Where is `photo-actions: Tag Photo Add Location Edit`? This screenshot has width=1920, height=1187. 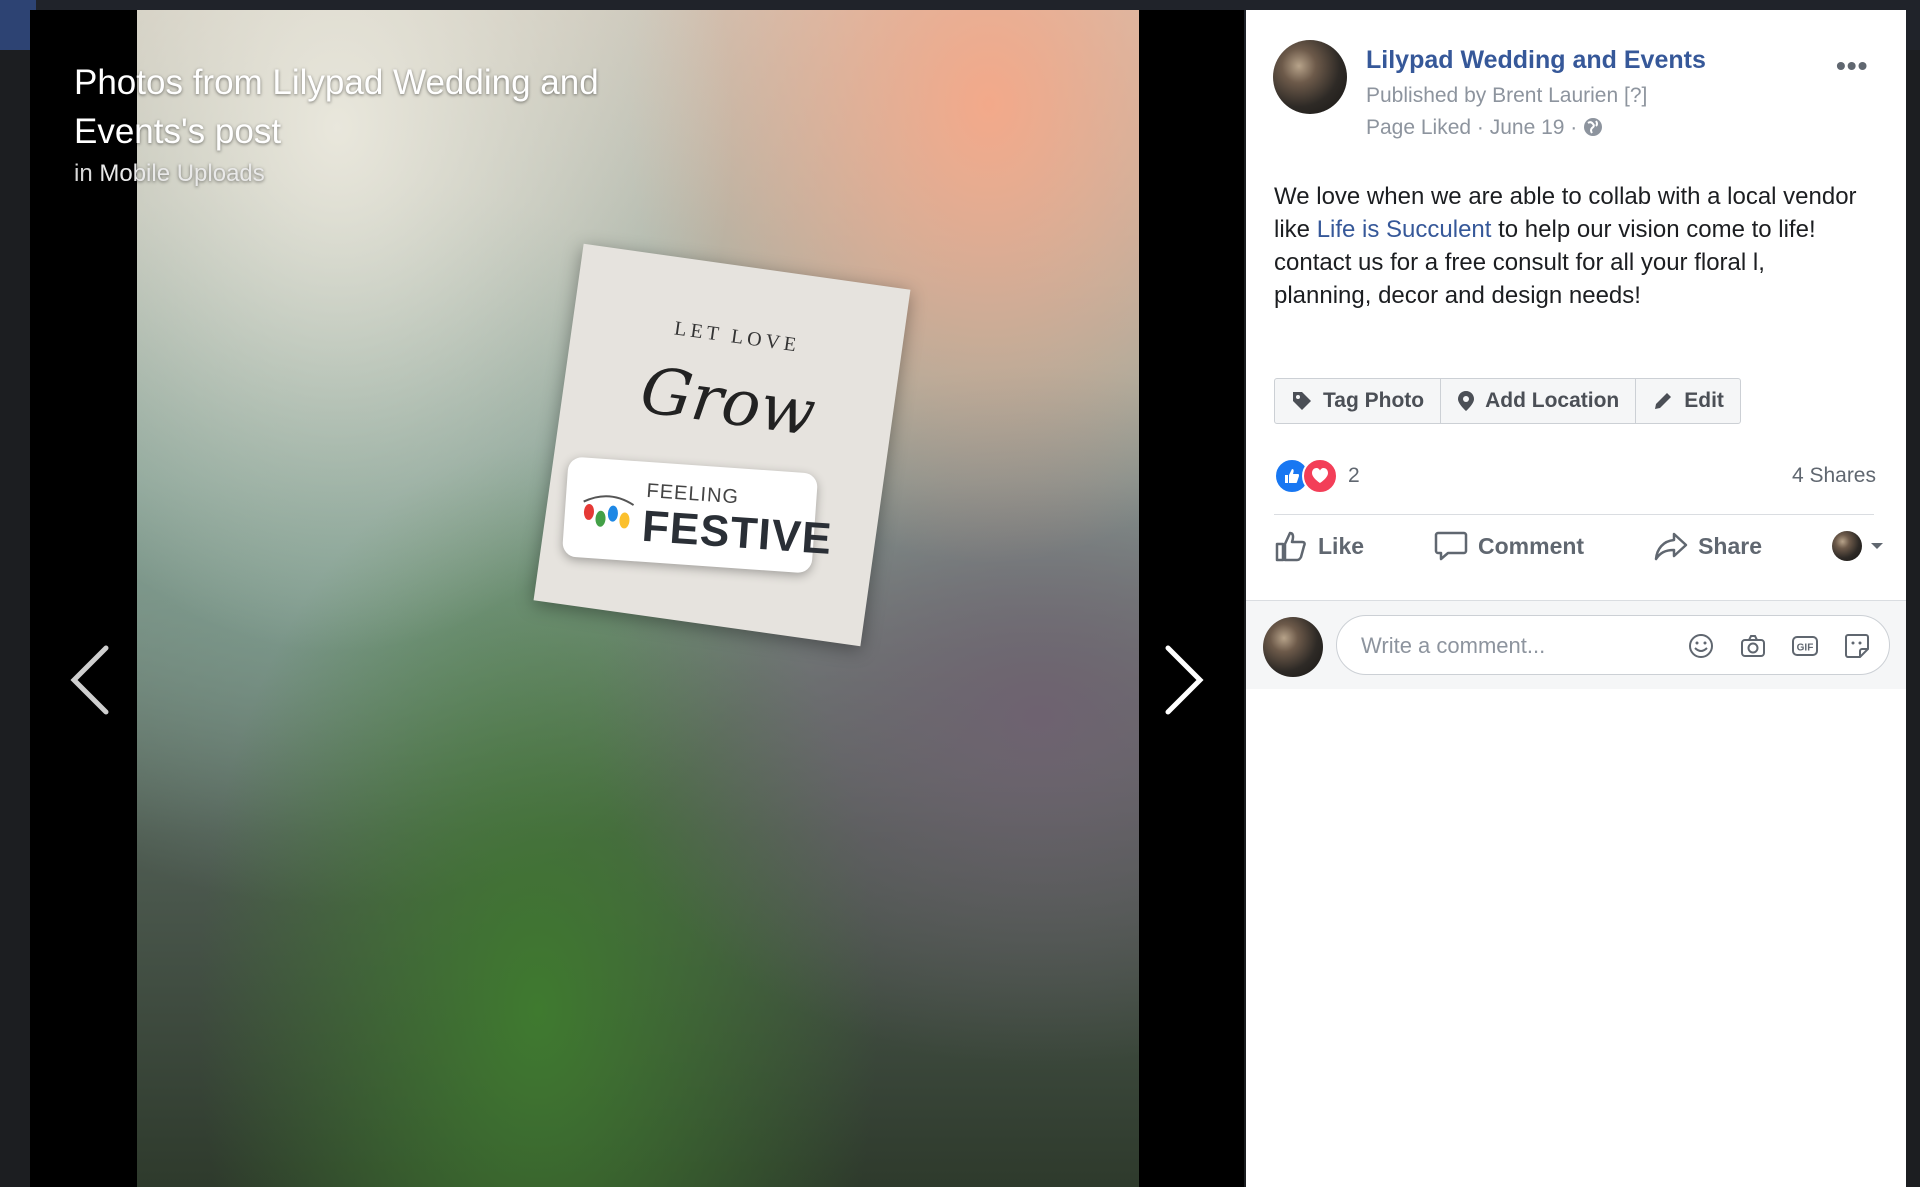
photo-actions: Tag Photo Add Location Edit is located at coordinates (1507, 401).